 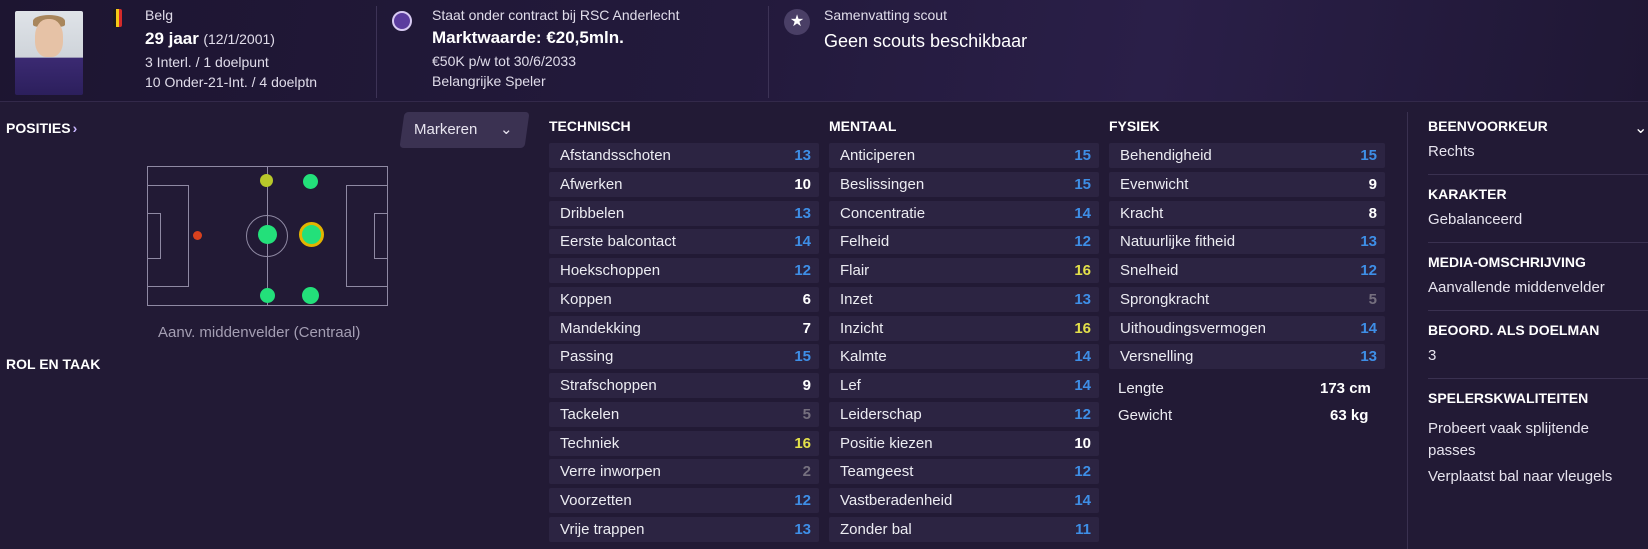 What do you see at coordinates (1475, 219) in the screenshot?
I see `character-value: Gebalanceerd` at bounding box center [1475, 219].